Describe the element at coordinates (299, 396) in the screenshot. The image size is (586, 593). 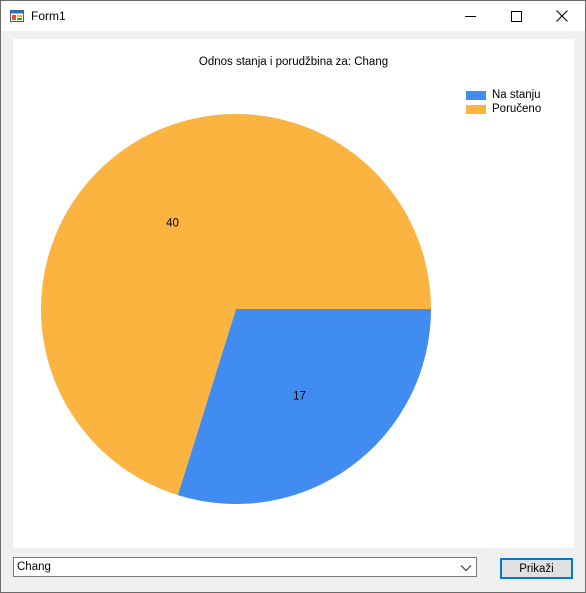
I see `pie-label-in-stock: 17` at that location.